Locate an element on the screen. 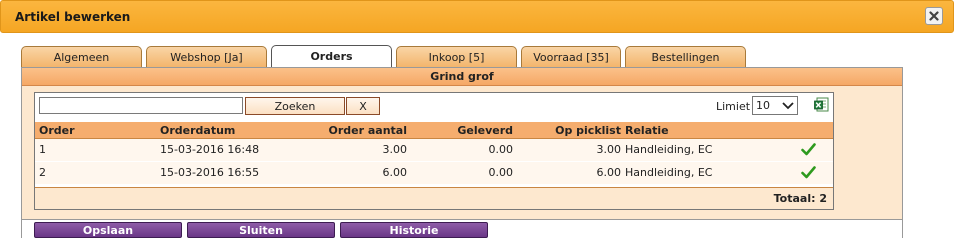  column-header-op-picklist: Op picklist is located at coordinates (588, 130).